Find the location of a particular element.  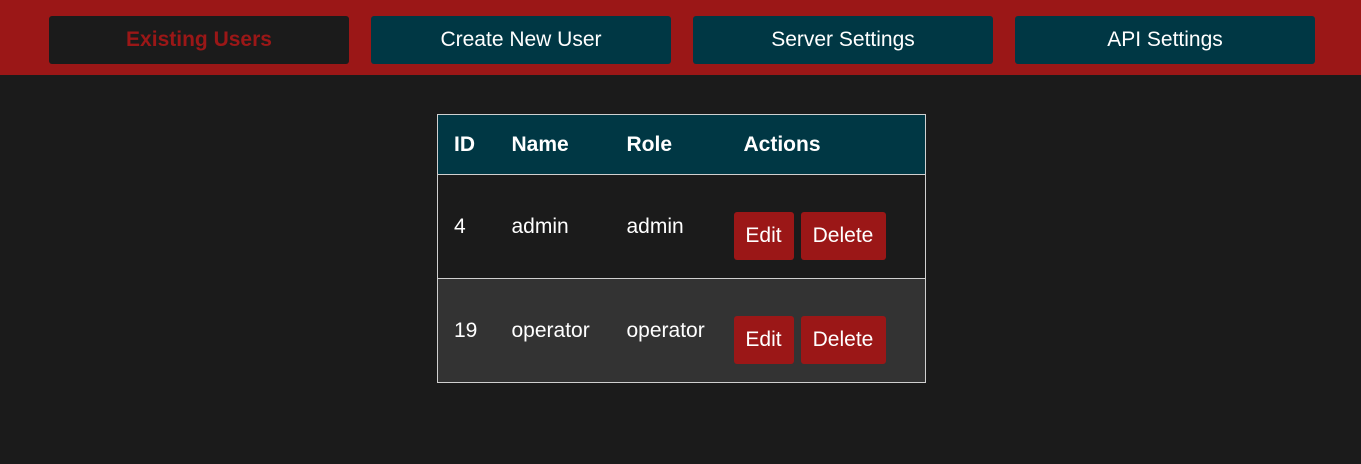

table-header-row: ID Name Role Actions is located at coordinates (681, 144).